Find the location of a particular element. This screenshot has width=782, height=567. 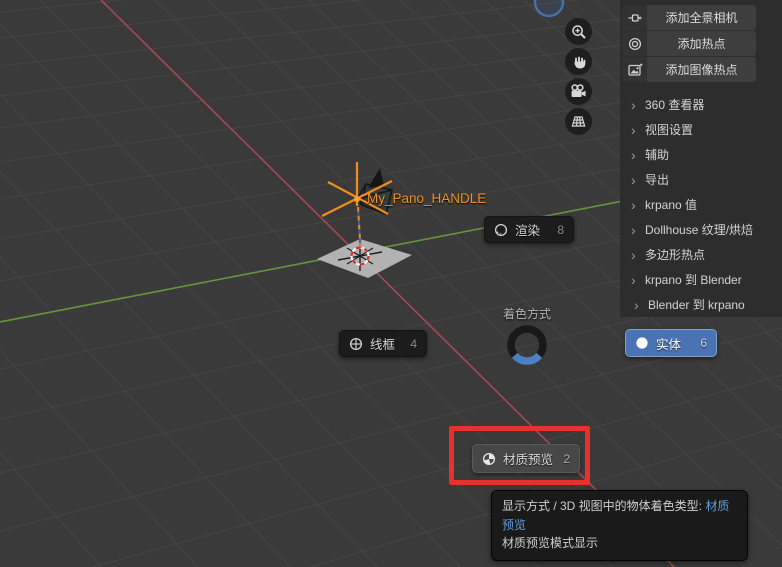

section-label: krpano 到 Blender is located at coordinates (693, 280).